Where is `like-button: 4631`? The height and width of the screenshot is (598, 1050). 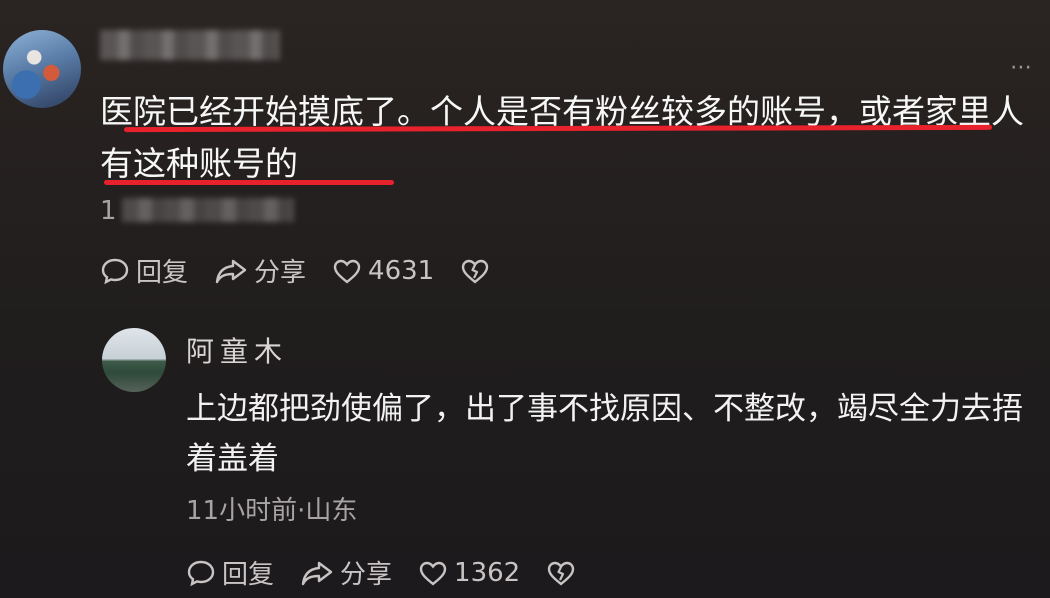
like-button: 4631 is located at coordinates (383, 271).